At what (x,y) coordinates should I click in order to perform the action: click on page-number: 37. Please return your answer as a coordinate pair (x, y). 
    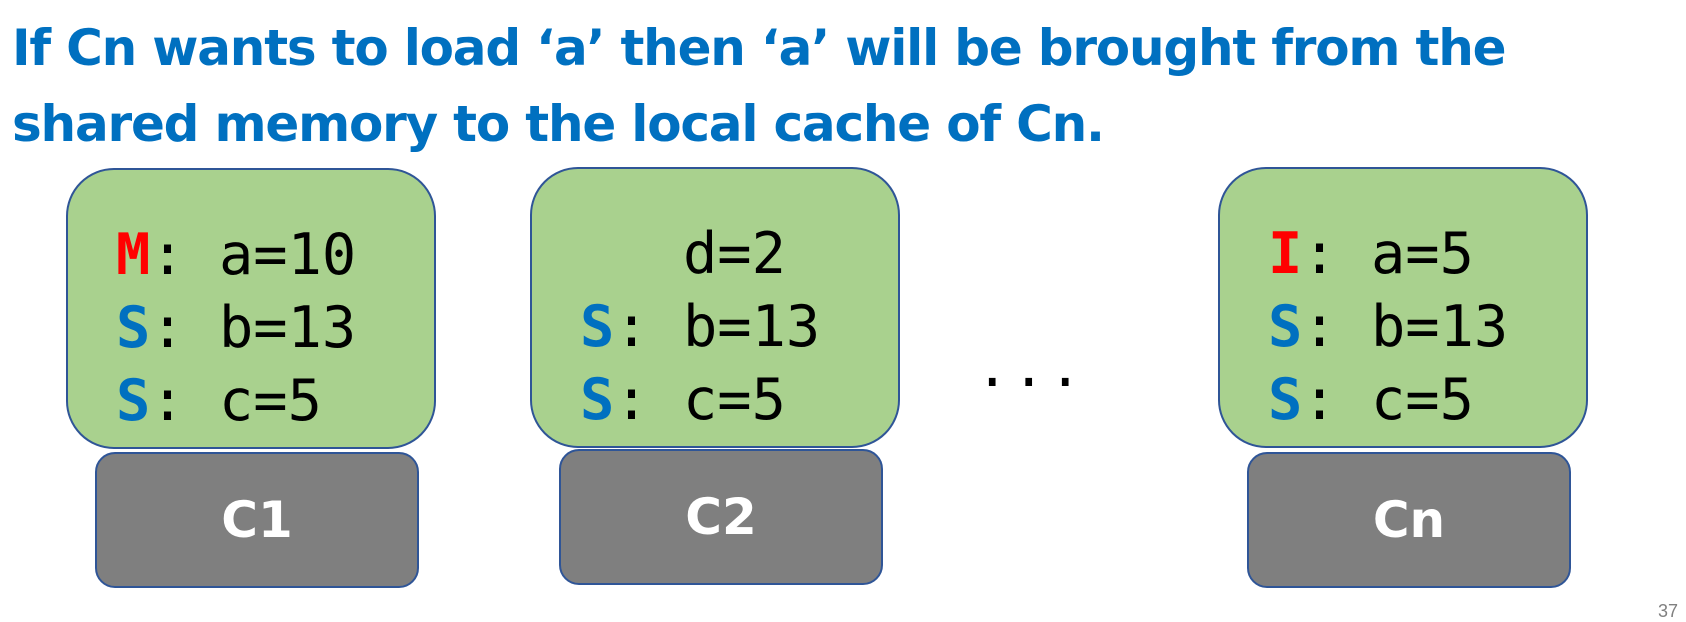
    Looking at the image, I should click on (1667, 611).